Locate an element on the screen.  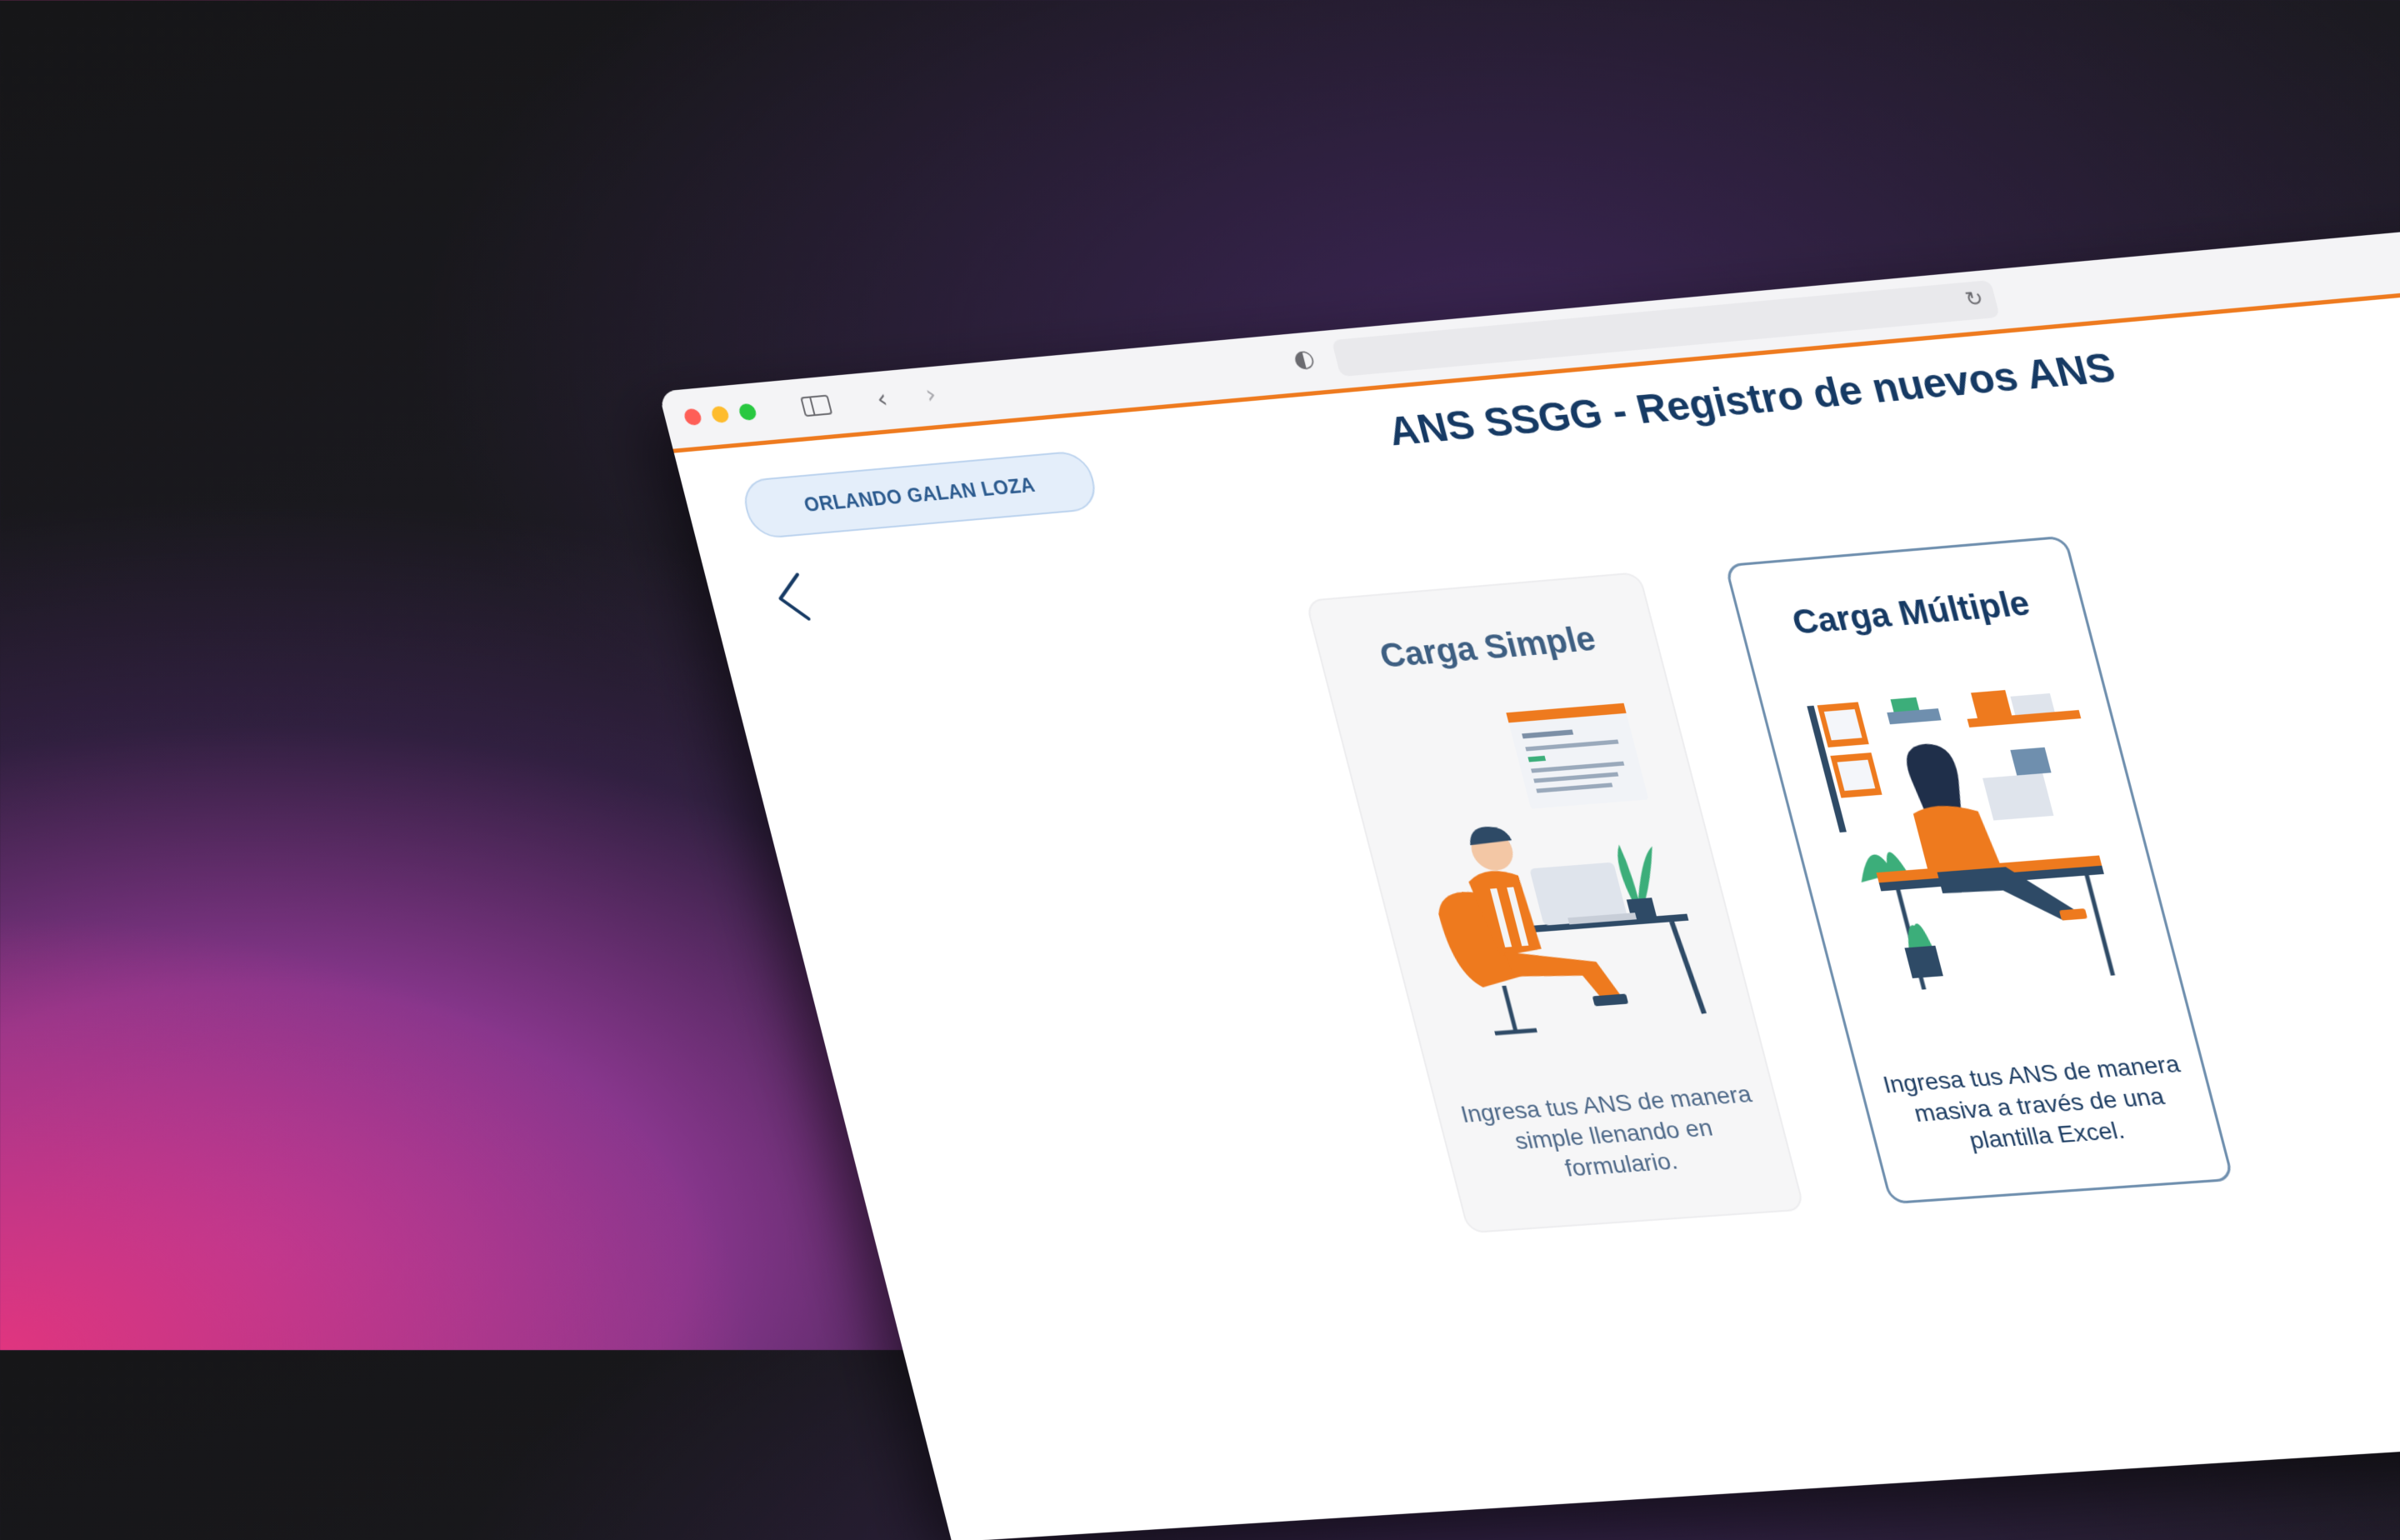
back-icon: ‹ is located at coordinates (882, 399).